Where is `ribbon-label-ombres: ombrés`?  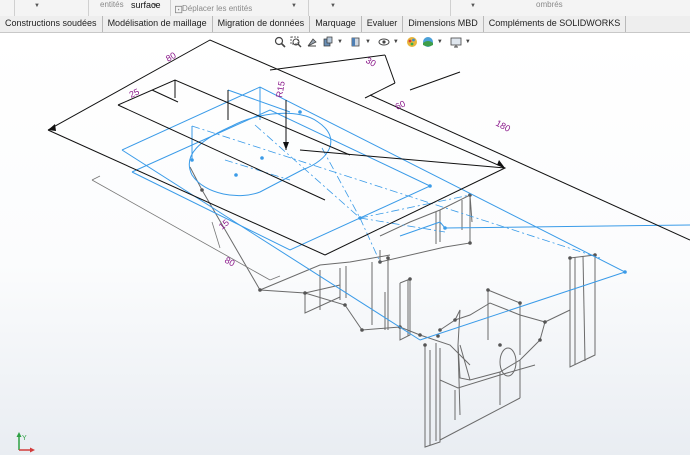
ribbon-label-ombres: ombrés is located at coordinates (549, 4).